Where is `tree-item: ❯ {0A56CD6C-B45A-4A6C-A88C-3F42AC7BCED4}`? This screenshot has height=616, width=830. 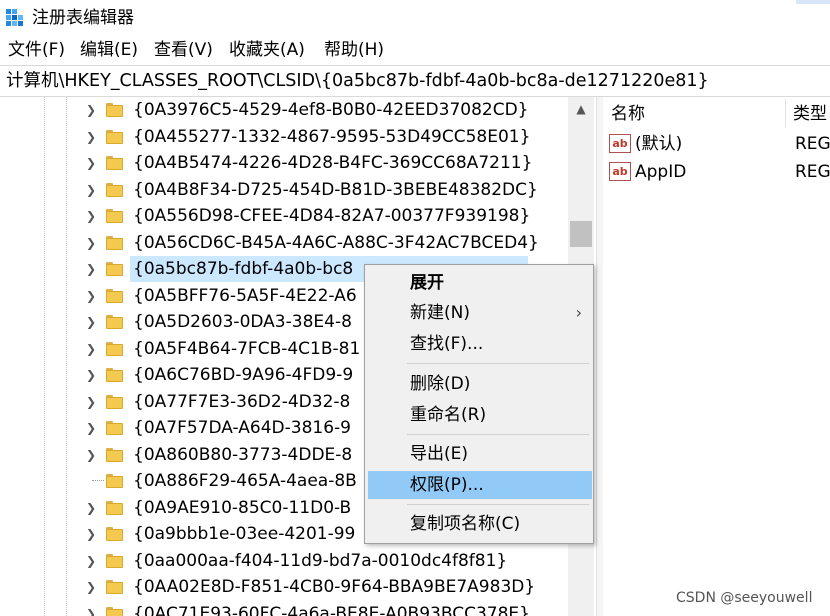 tree-item: ❯ {0A56CD6C-B45A-4A6C-A88C-3F42AC7BCED4} is located at coordinates (284, 243).